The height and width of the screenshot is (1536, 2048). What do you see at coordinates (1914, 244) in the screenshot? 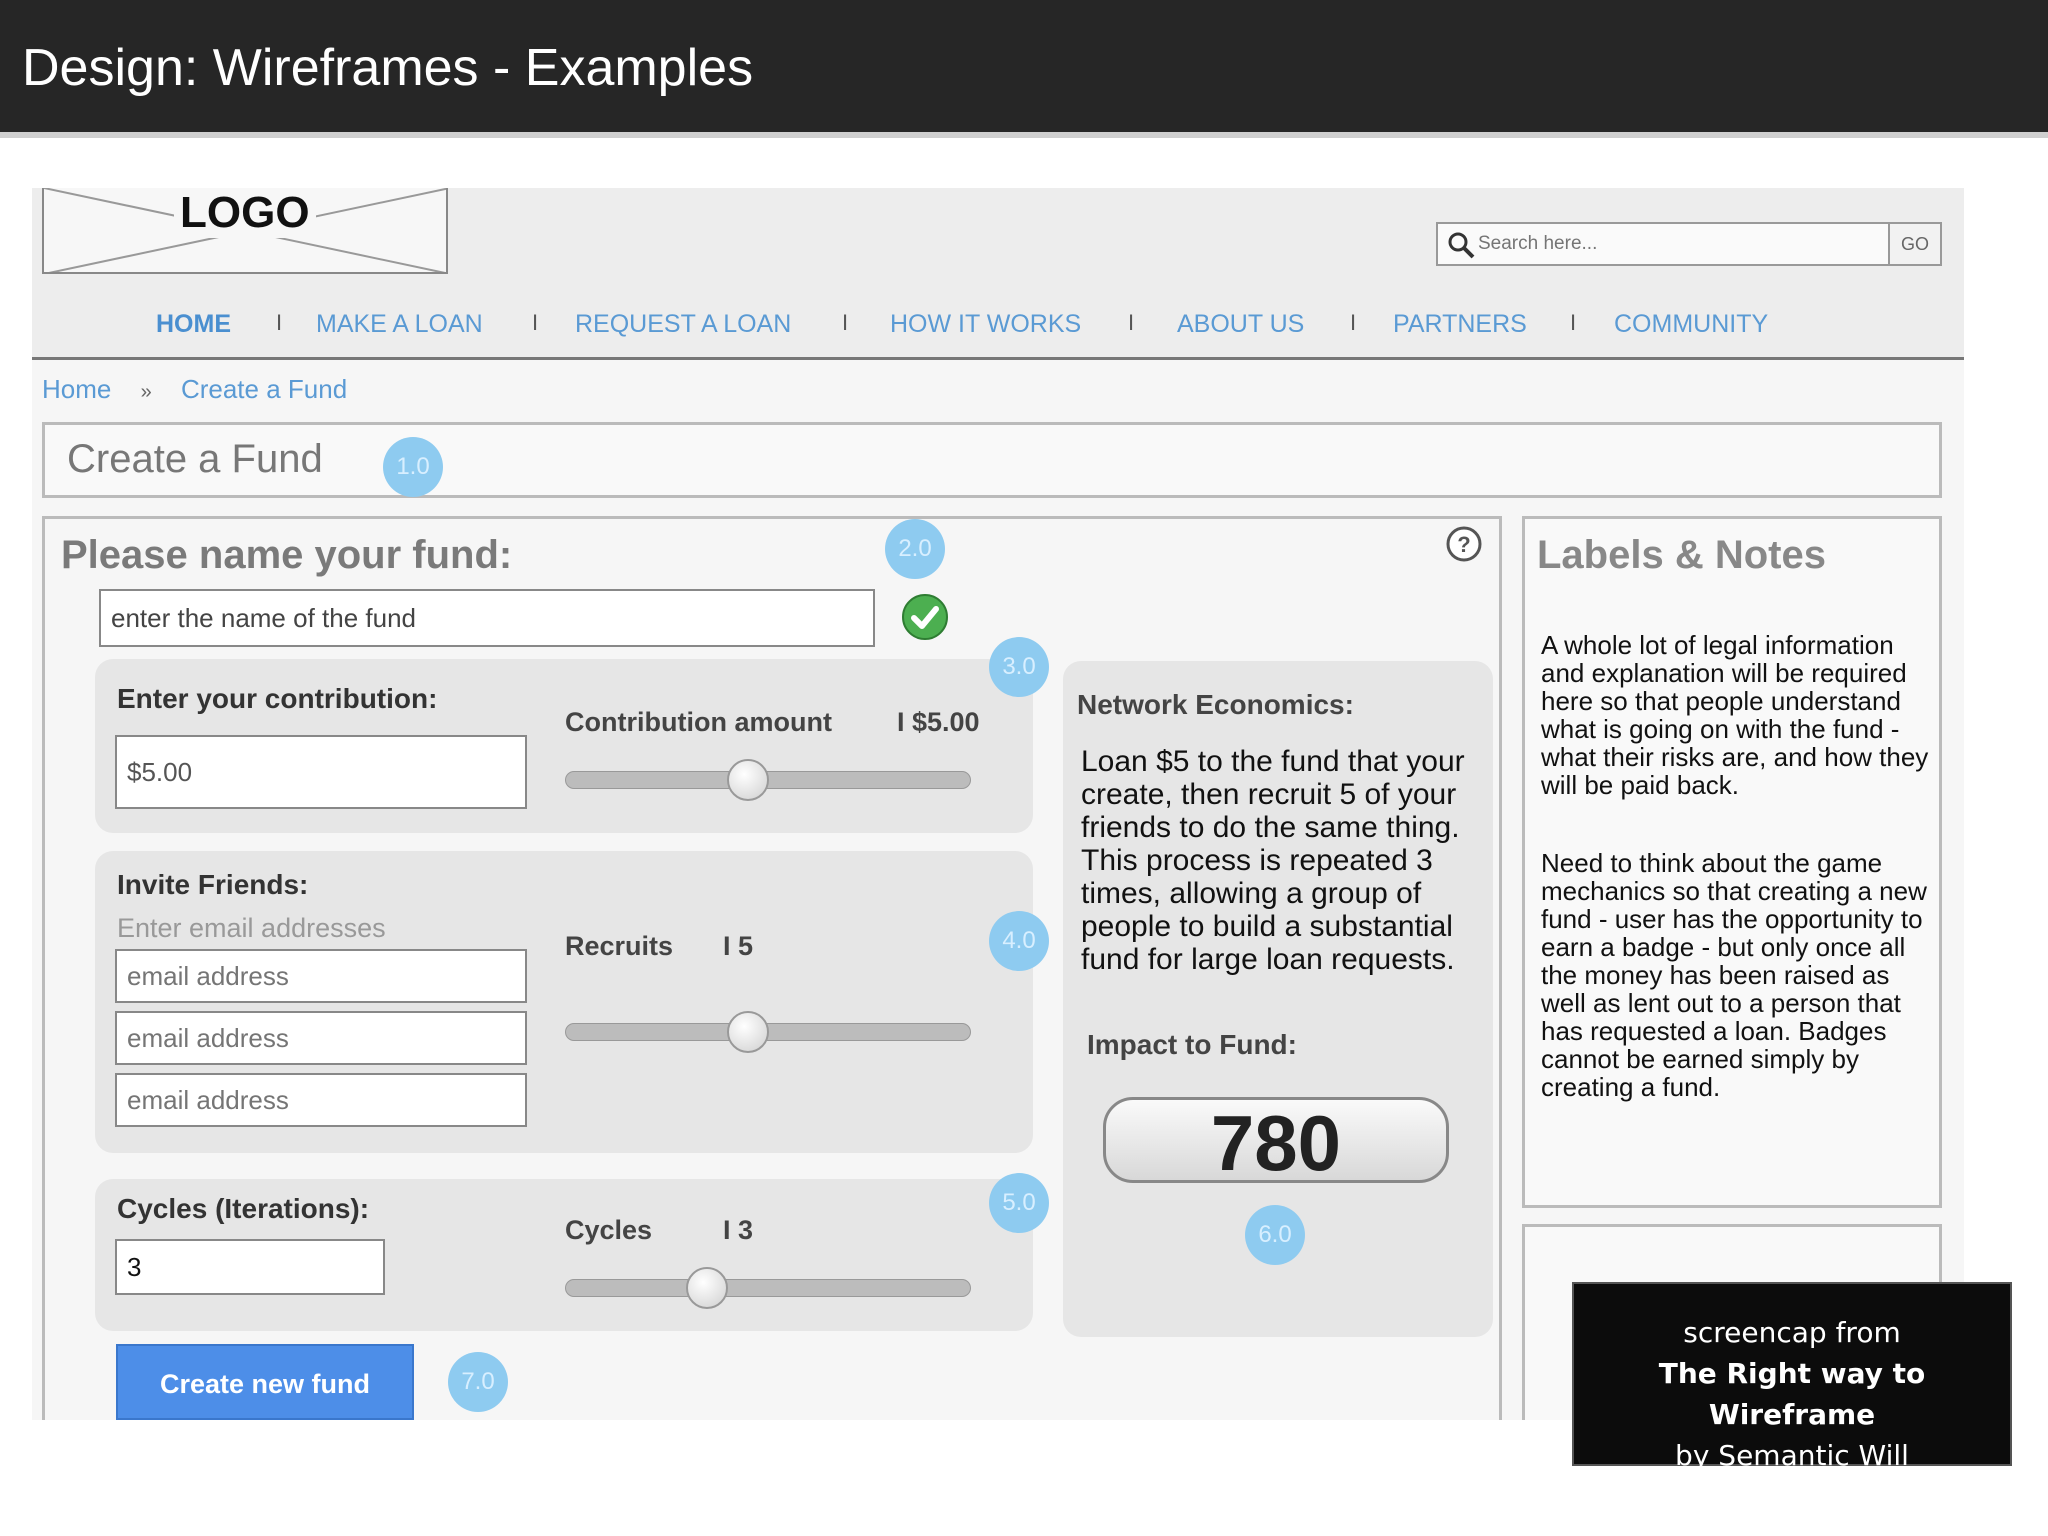
I see `search-go-button: GO` at bounding box center [1914, 244].